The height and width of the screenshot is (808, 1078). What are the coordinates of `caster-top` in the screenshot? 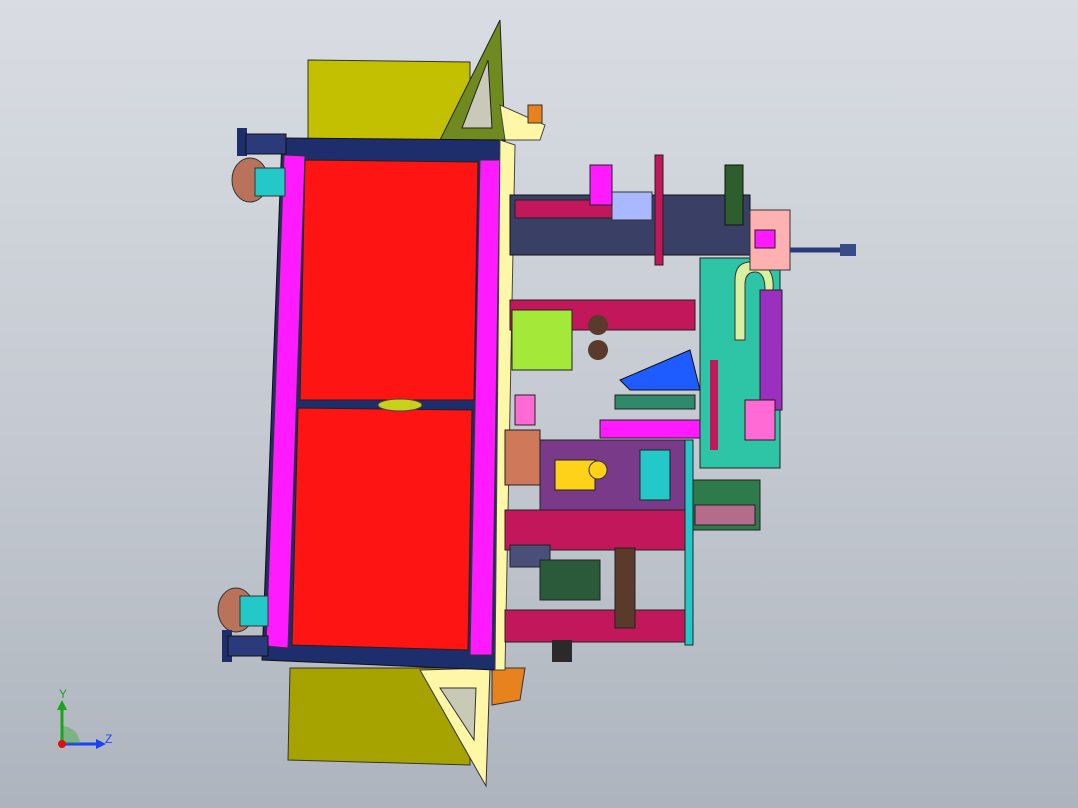 It's located at (259, 165).